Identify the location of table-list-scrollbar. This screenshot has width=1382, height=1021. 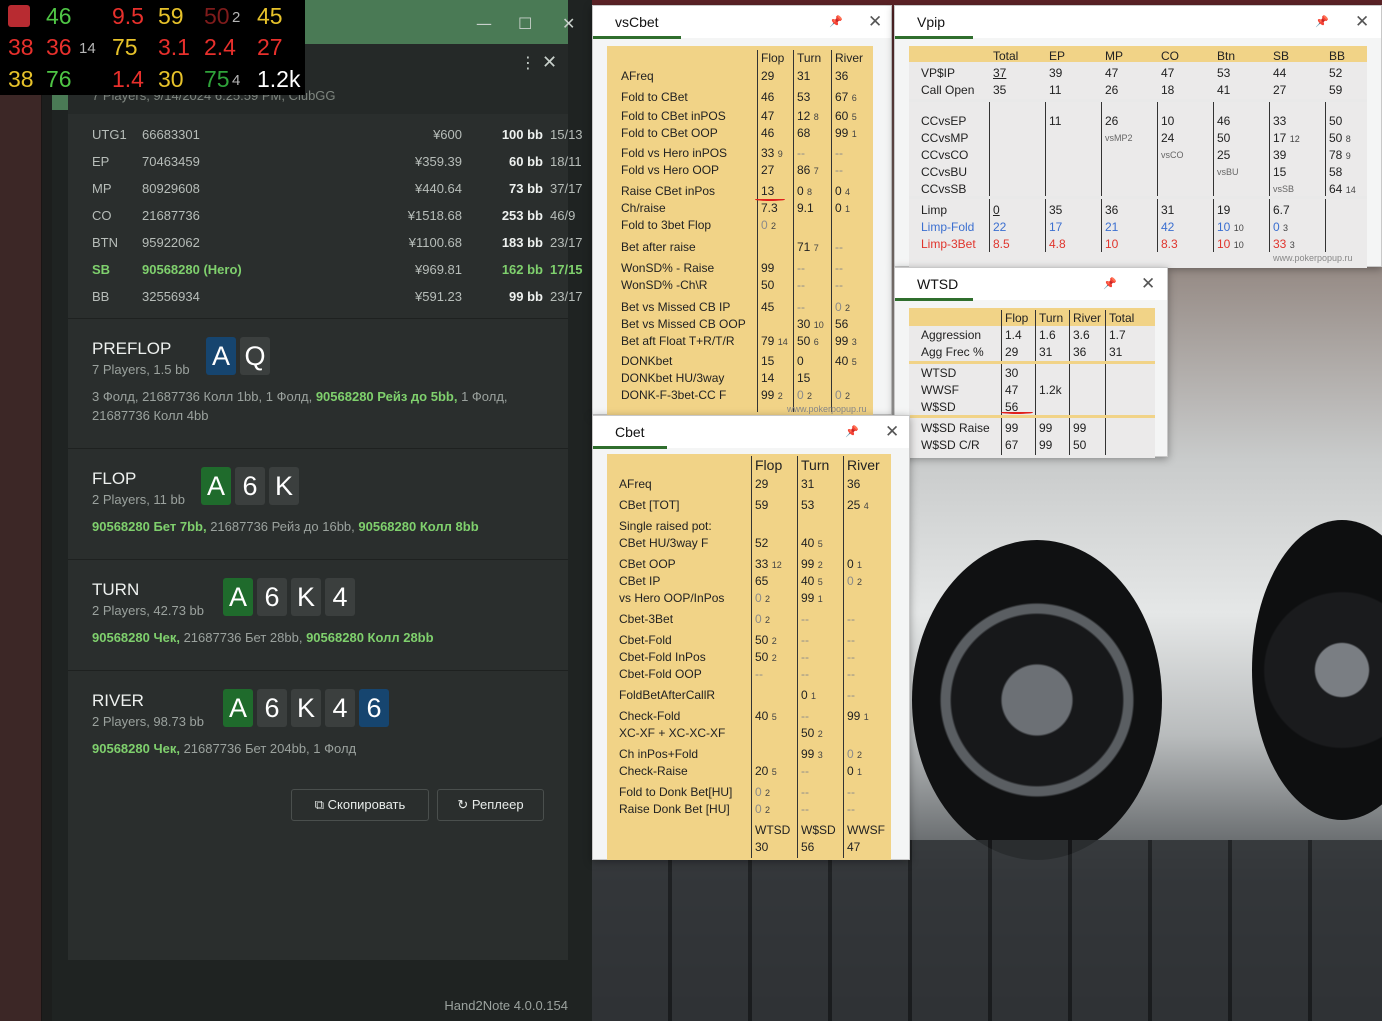
(47, 510).